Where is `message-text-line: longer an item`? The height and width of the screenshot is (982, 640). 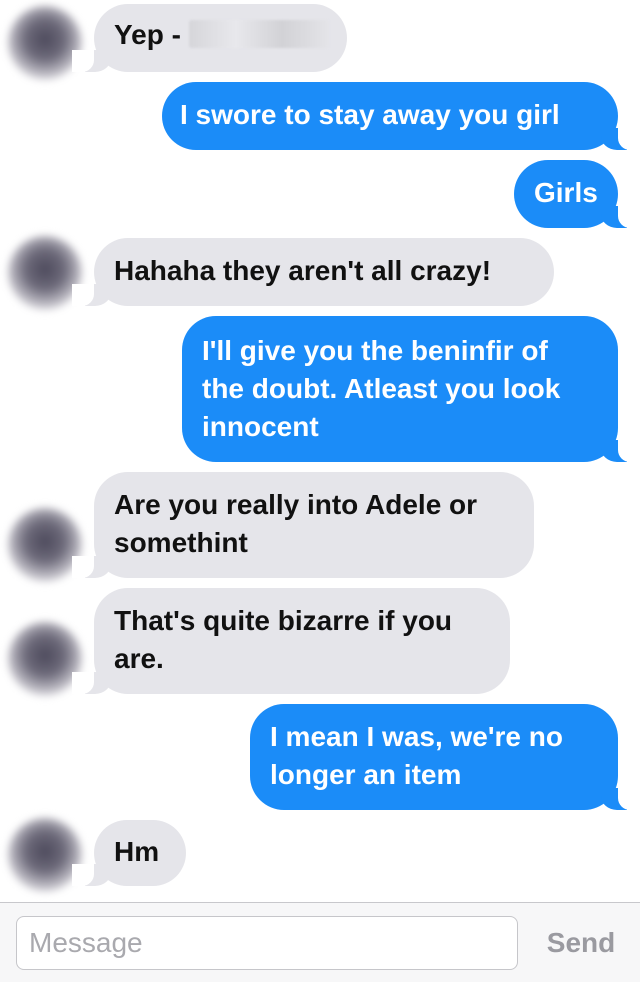 message-text-line: longer an item is located at coordinates (366, 774).